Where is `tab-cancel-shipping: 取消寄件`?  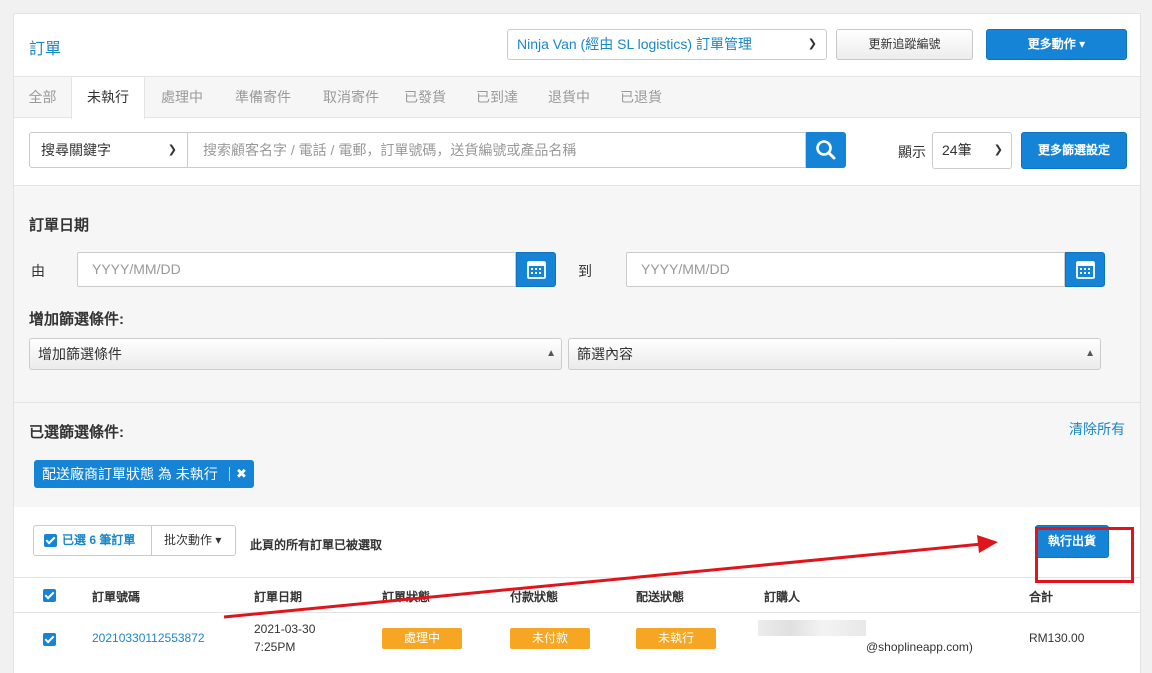 tab-cancel-shipping: 取消寄件 is located at coordinates (351, 97).